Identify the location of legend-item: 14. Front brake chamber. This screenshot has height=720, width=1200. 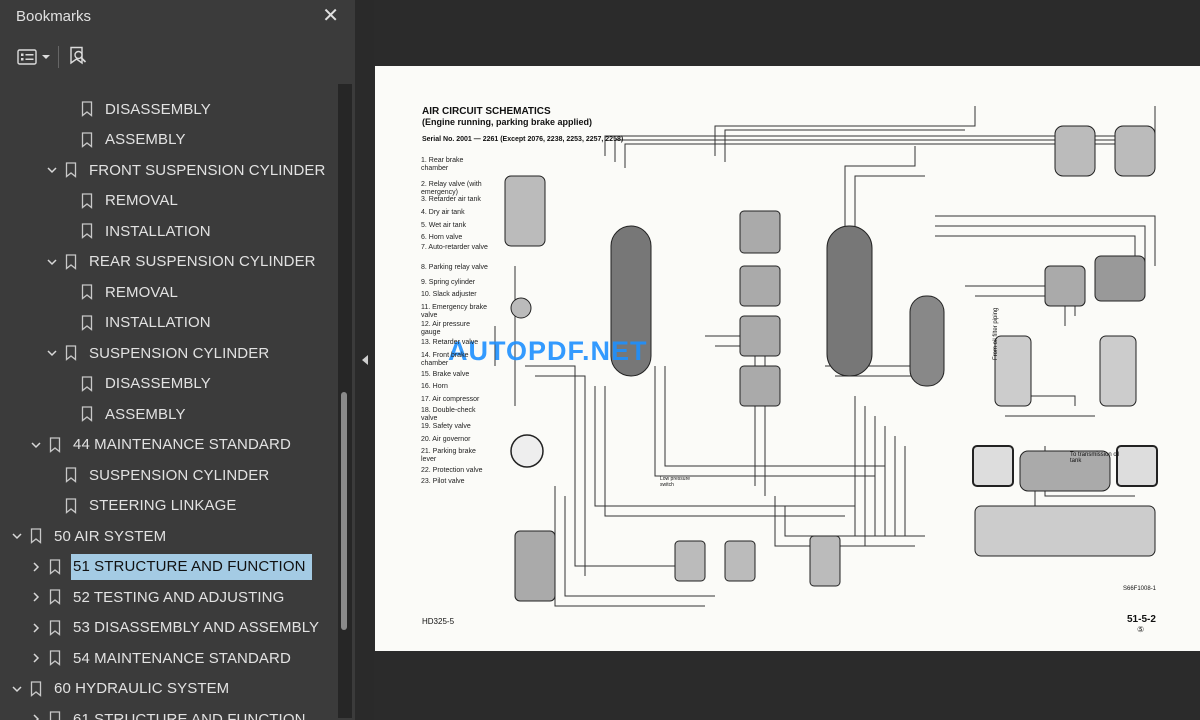
(445, 359).